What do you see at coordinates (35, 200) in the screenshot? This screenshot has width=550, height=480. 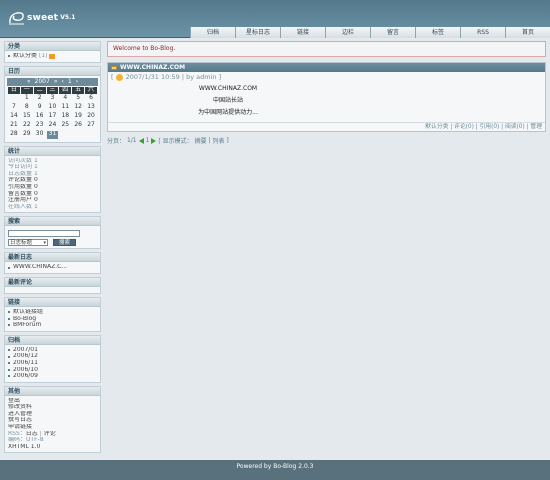 I see `stat-value: 0` at bounding box center [35, 200].